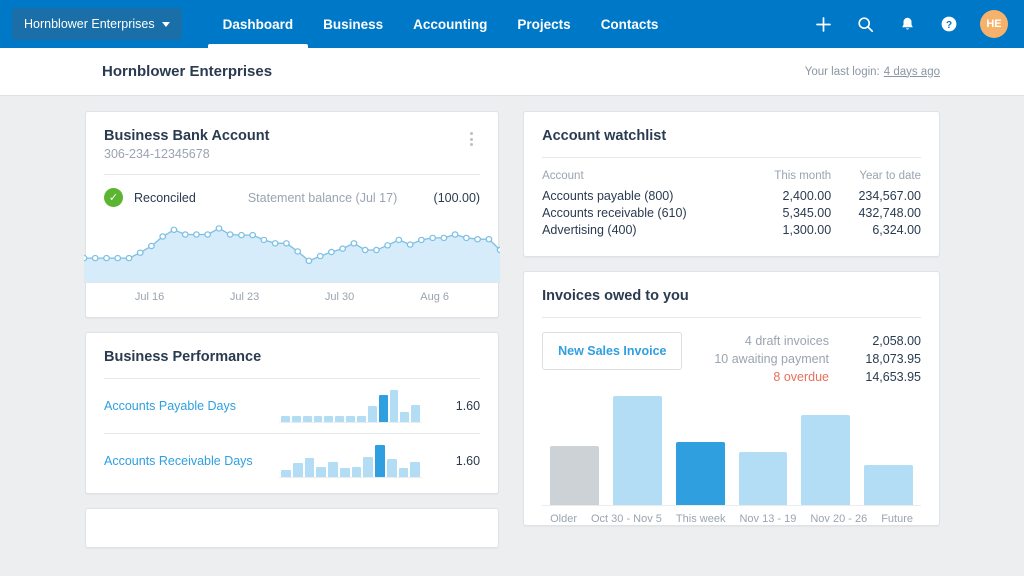 Image resolution: width=1024 pixels, height=576 pixels. I want to click on bar-label-this-week: This week, so click(700, 519).